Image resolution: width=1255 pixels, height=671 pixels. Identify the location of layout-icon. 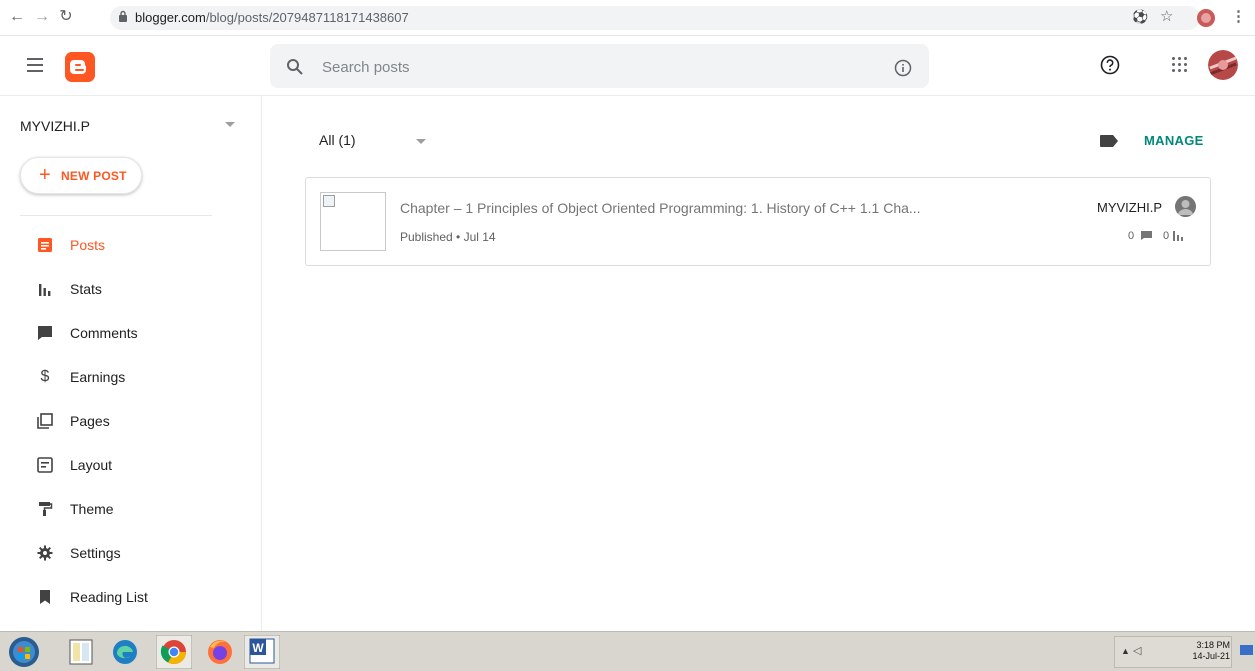
(45, 465).